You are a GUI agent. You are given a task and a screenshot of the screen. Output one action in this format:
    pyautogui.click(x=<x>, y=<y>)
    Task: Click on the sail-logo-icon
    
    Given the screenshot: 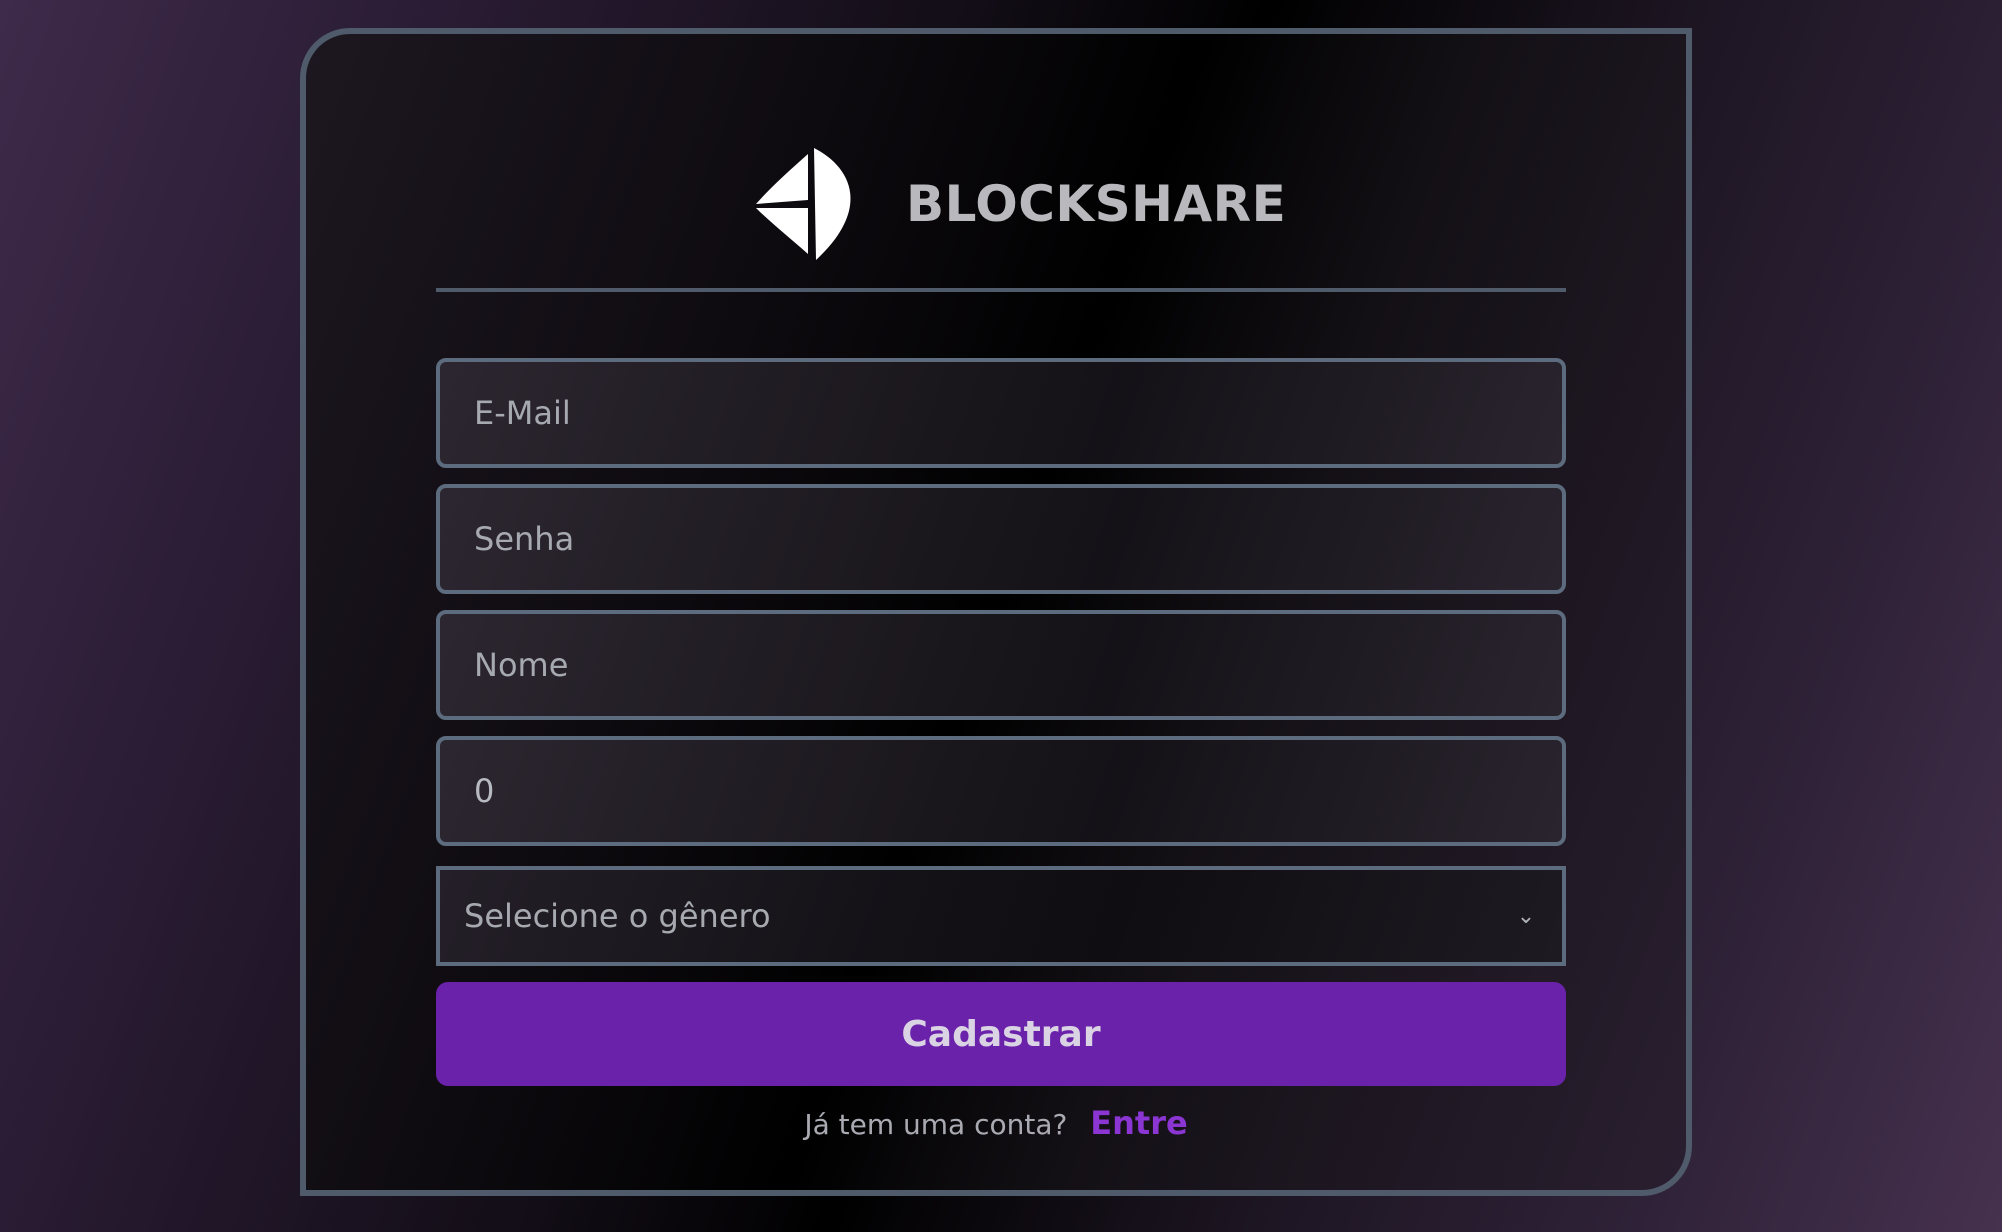 What is the action you would take?
    pyautogui.click(x=803, y=204)
    